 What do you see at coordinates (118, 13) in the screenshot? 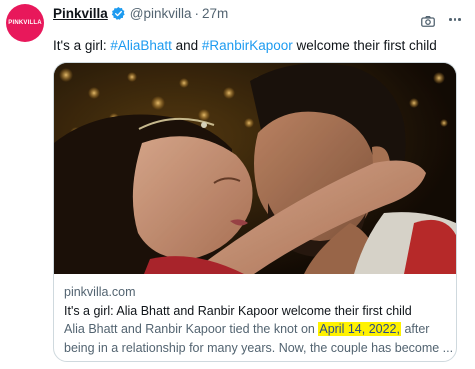
I see `verified-badge-icon` at bounding box center [118, 13].